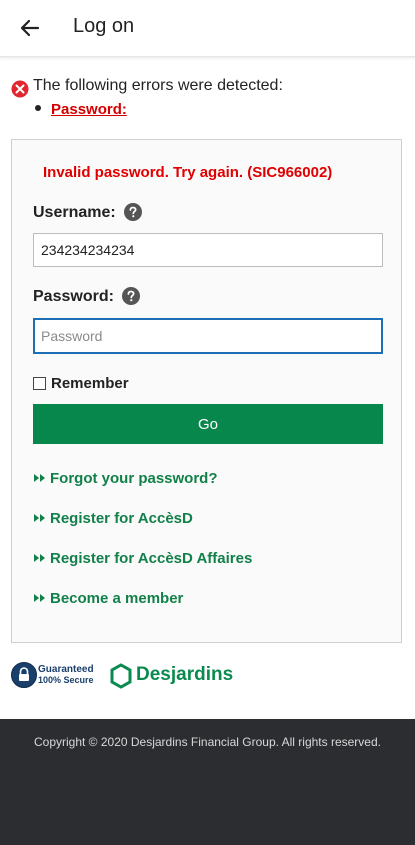 The image size is (415, 845). What do you see at coordinates (116, 598) in the screenshot?
I see `link-label: Become a member` at bounding box center [116, 598].